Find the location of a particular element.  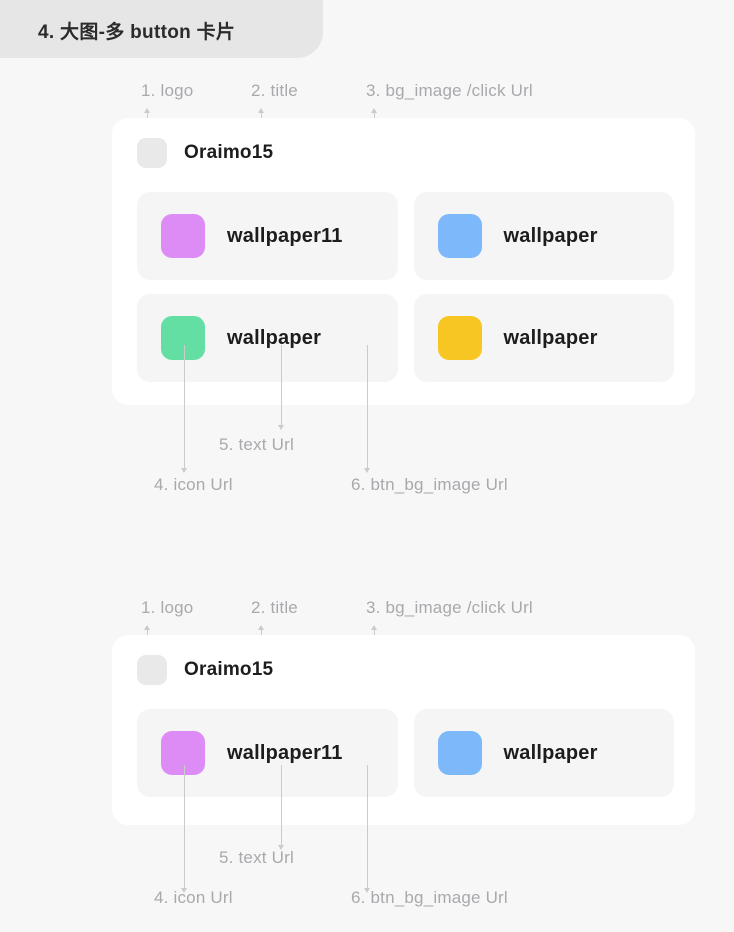

card-button-2-2: wallpaper is located at coordinates (543, 753).